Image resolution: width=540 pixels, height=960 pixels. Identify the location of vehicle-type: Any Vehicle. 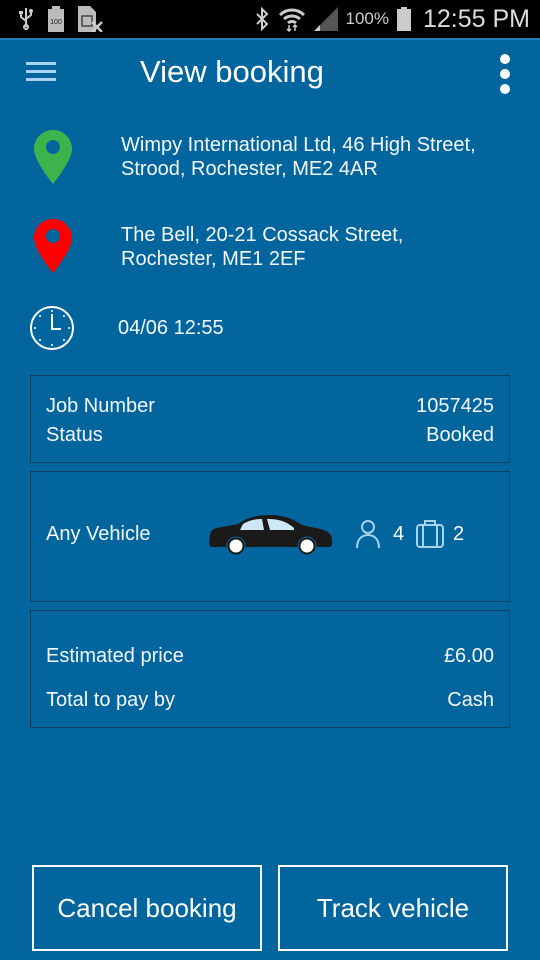
(98, 534).